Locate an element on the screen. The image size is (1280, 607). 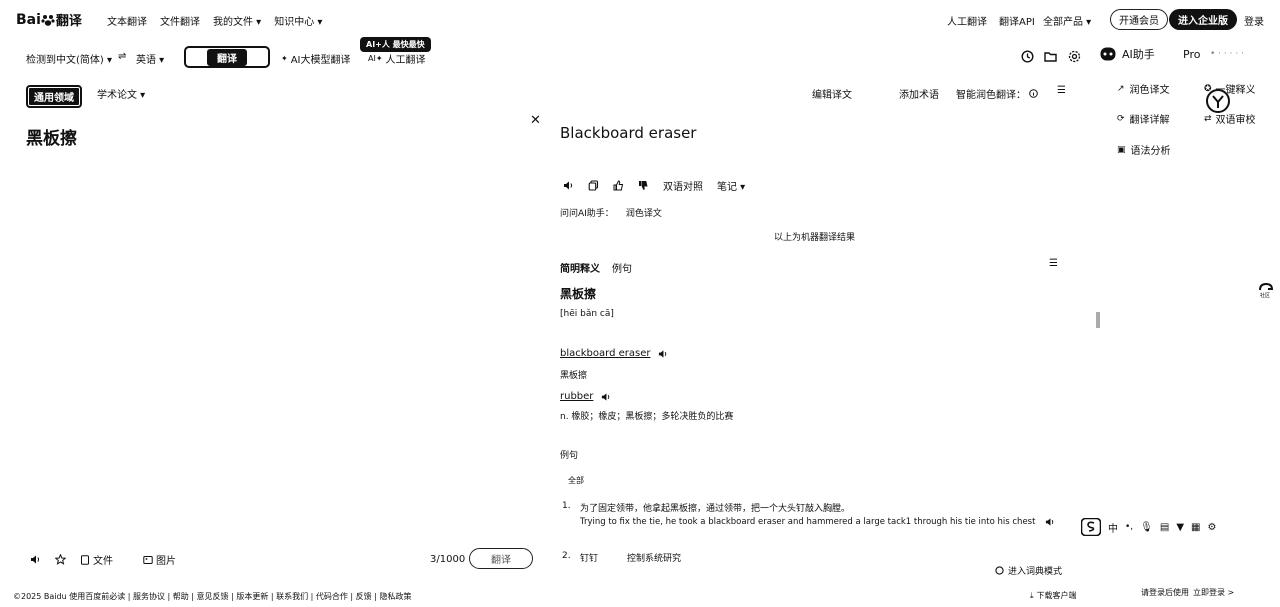
translate-submit-button: 翻译 is located at coordinates (501, 558).